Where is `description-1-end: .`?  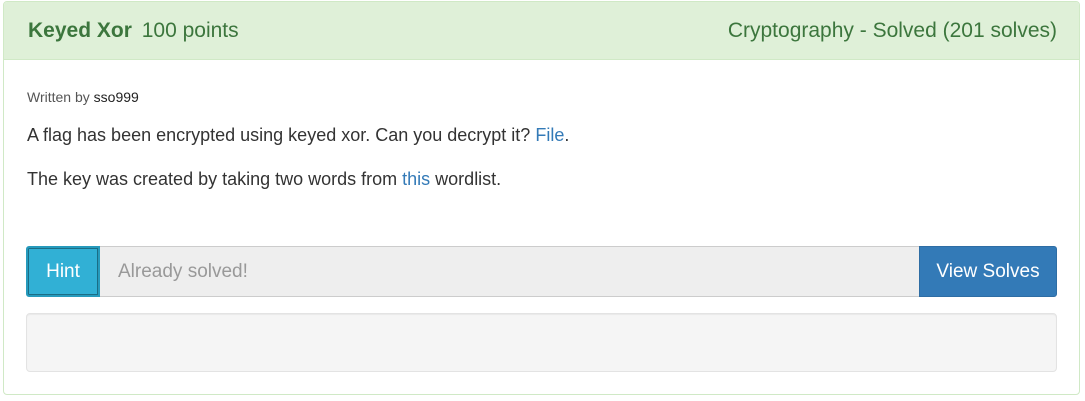 description-1-end: . is located at coordinates (567, 135).